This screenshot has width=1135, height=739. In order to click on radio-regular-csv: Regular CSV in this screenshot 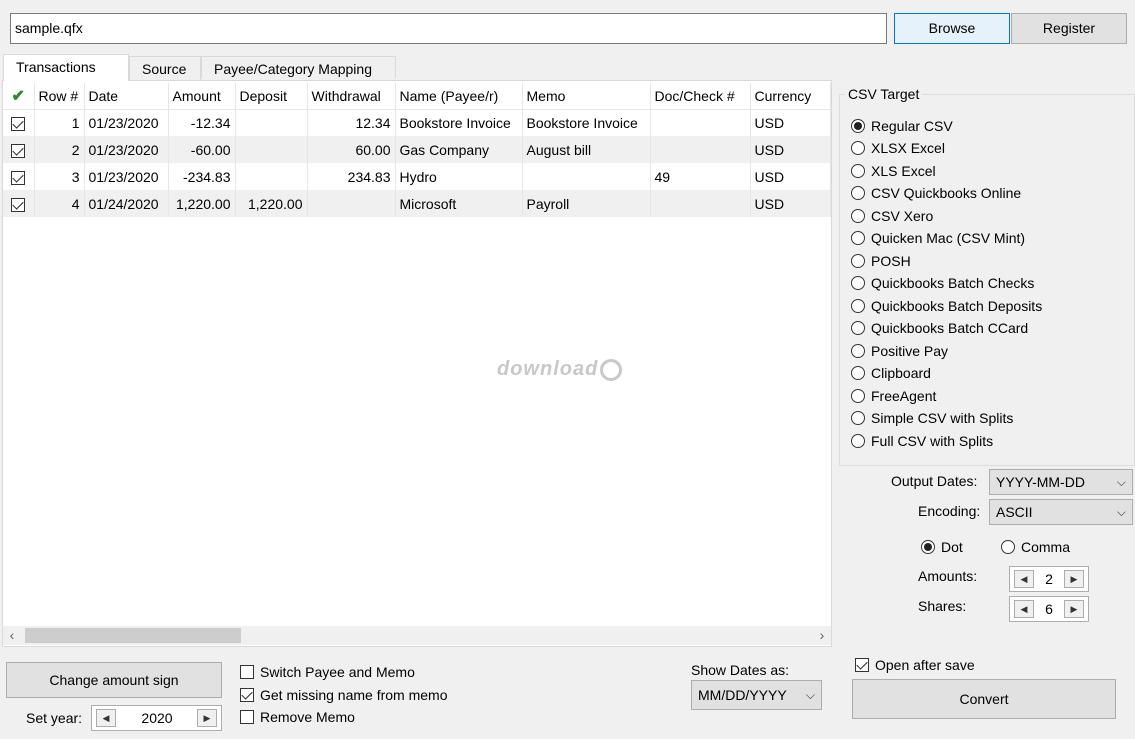, I will do `click(902, 127)`.